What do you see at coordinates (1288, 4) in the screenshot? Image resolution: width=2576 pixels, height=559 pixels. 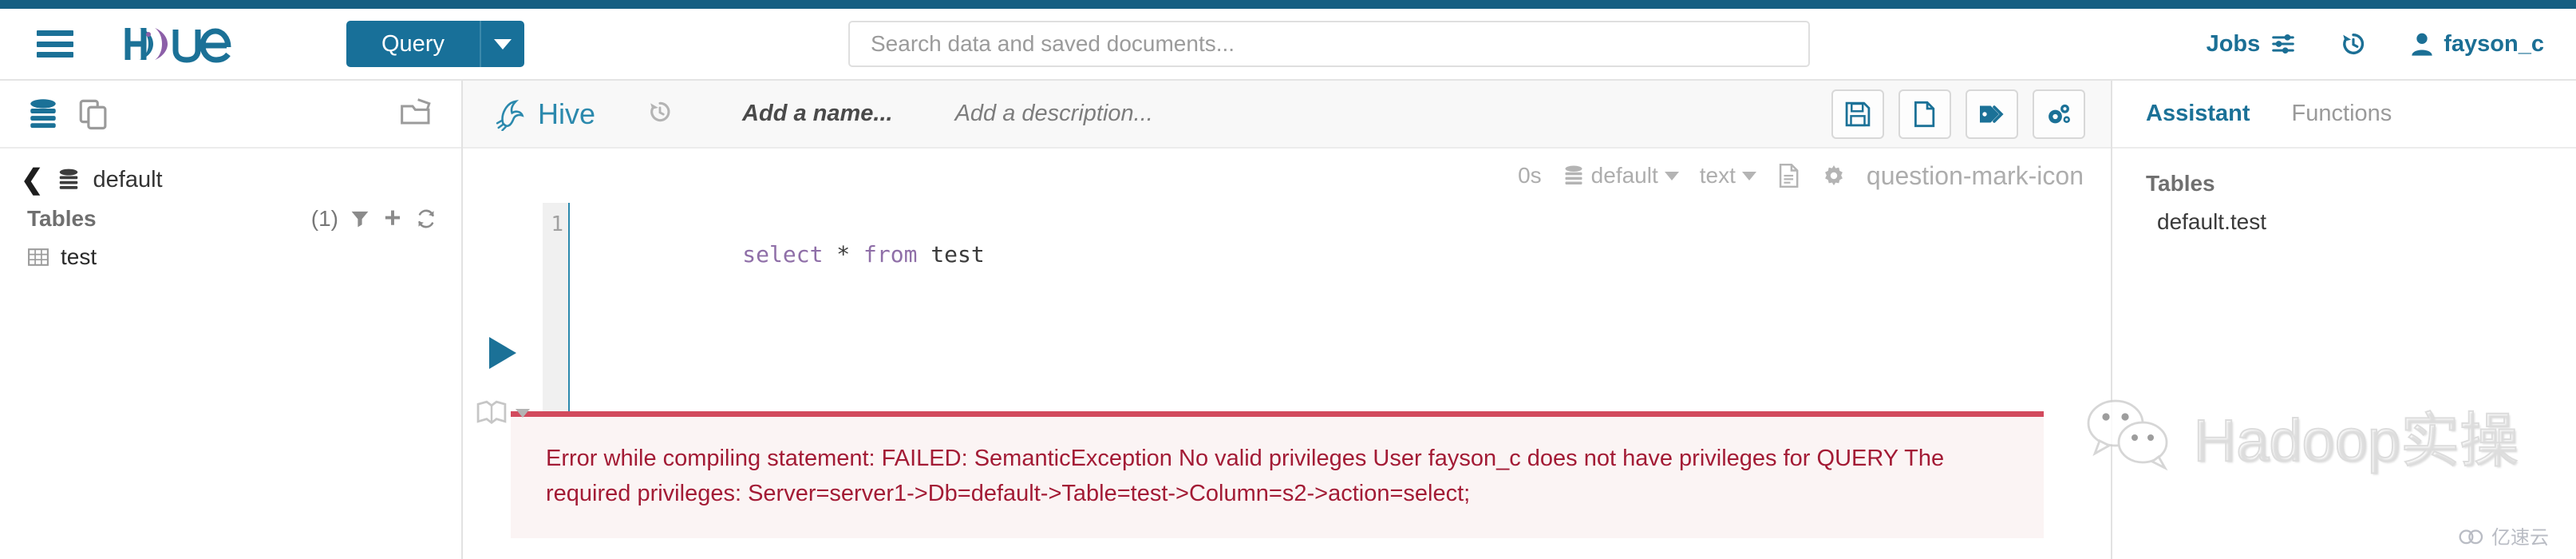 I see `top-accent-strip` at bounding box center [1288, 4].